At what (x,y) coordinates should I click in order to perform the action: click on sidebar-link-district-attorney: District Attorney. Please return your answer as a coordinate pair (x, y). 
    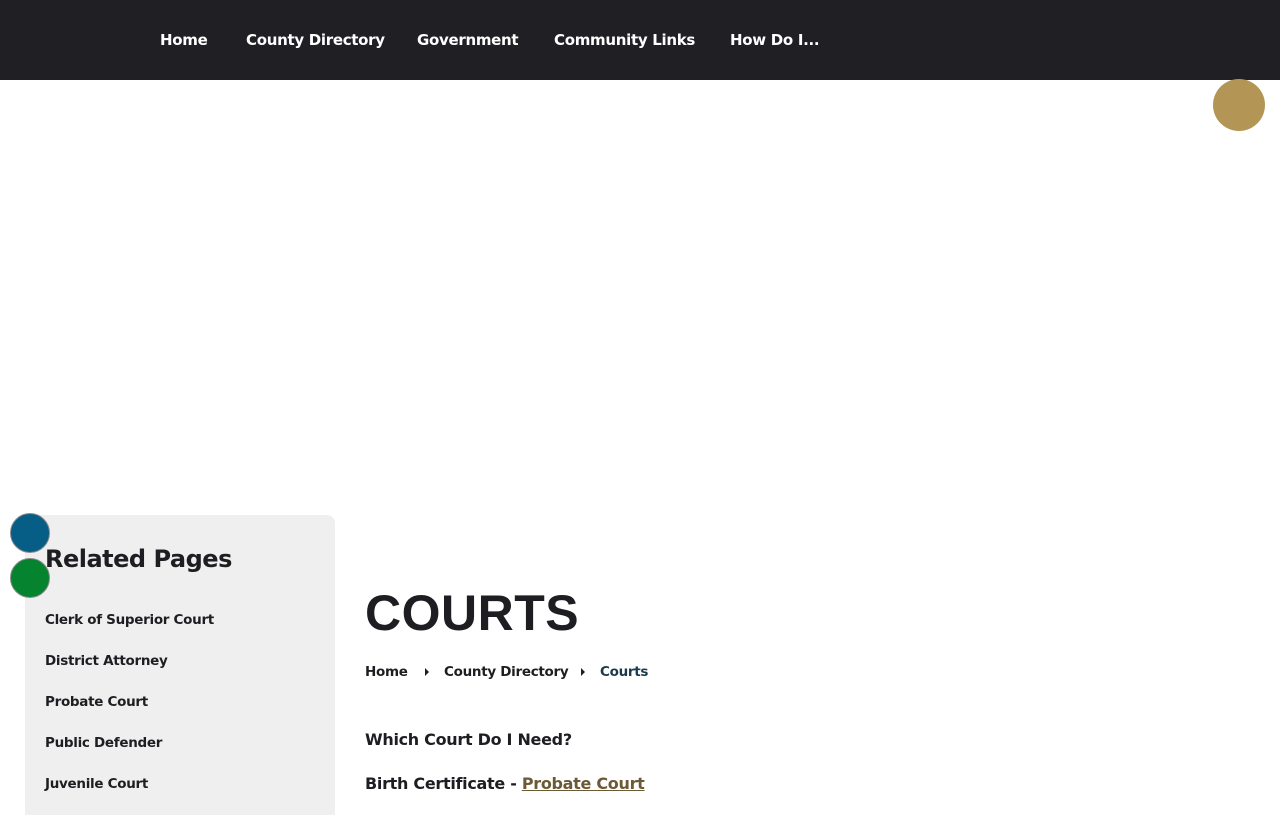
    Looking at the image, I should click on (106, 661).